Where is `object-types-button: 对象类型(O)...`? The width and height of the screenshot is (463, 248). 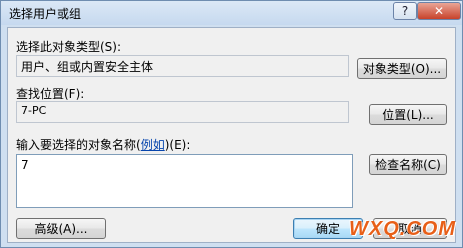
object-types-button: 对象类型(O)... is located at coordinates (402, 68).